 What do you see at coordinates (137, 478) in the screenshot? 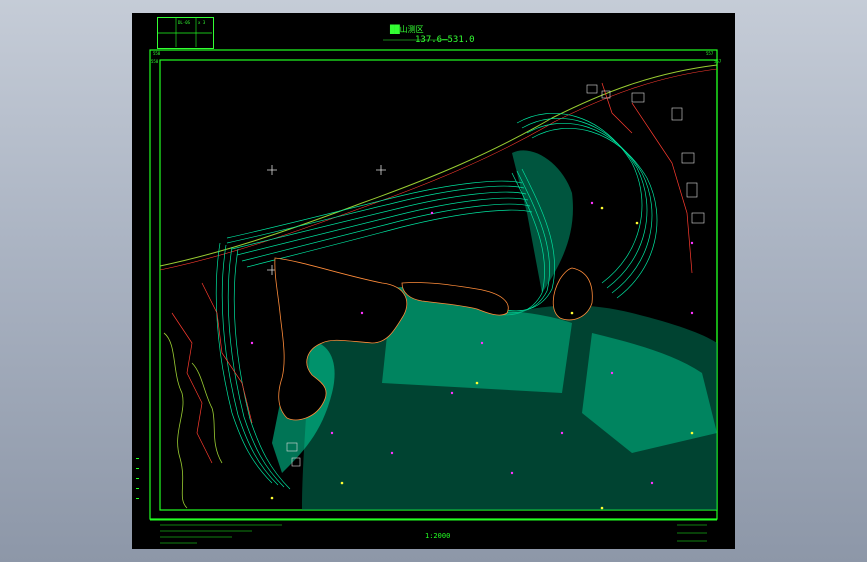
I see `side-tick-marks` at bounding box center [137, 478].